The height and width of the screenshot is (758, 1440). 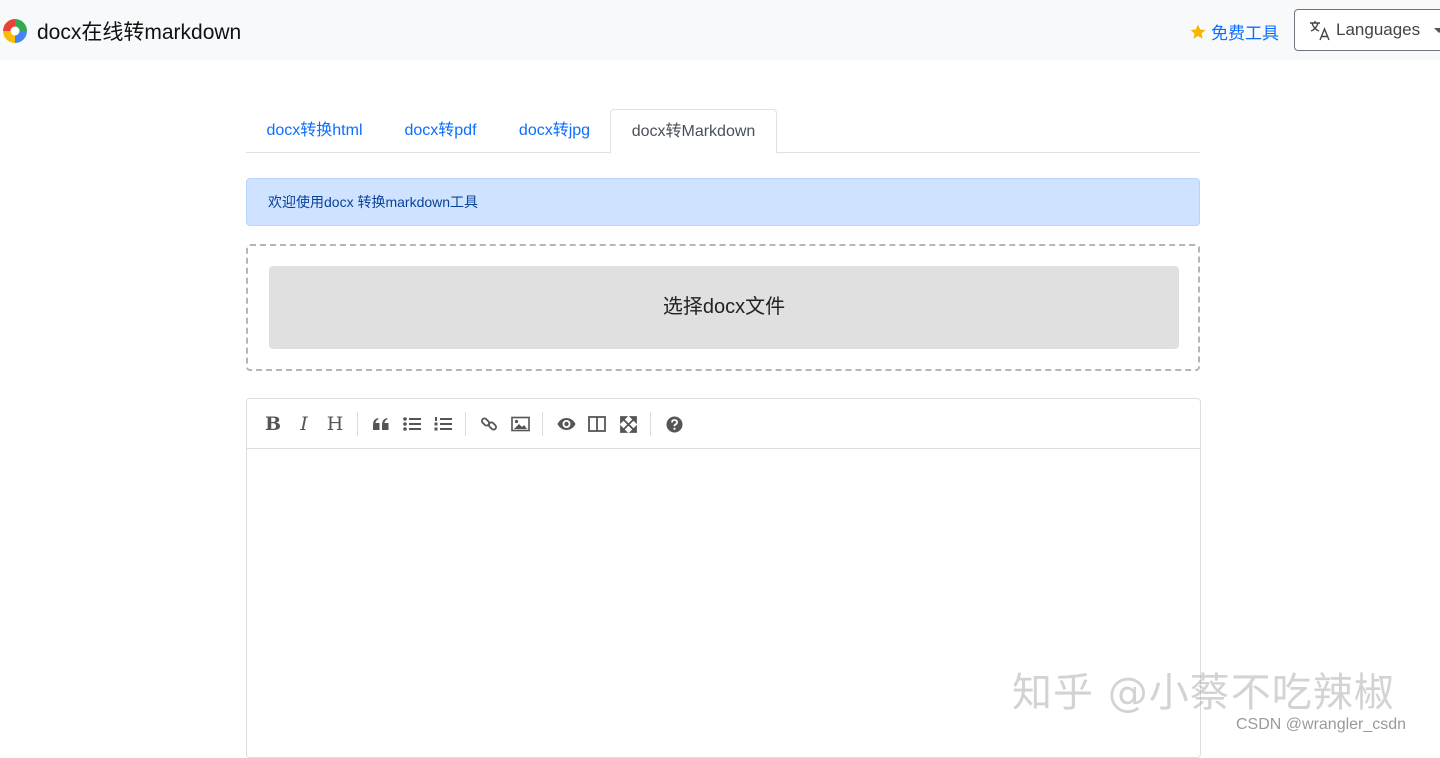 I want to click on fullscreen-button, so click(x=628, y=424).